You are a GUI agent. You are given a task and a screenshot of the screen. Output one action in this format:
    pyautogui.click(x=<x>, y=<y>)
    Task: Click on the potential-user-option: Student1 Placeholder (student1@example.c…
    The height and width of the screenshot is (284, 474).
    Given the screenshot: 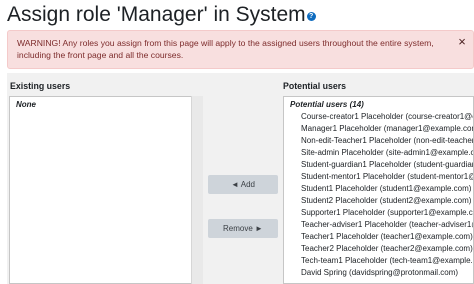 What is the action you would take?
    pyautogui.click(x=387, y=189)
    